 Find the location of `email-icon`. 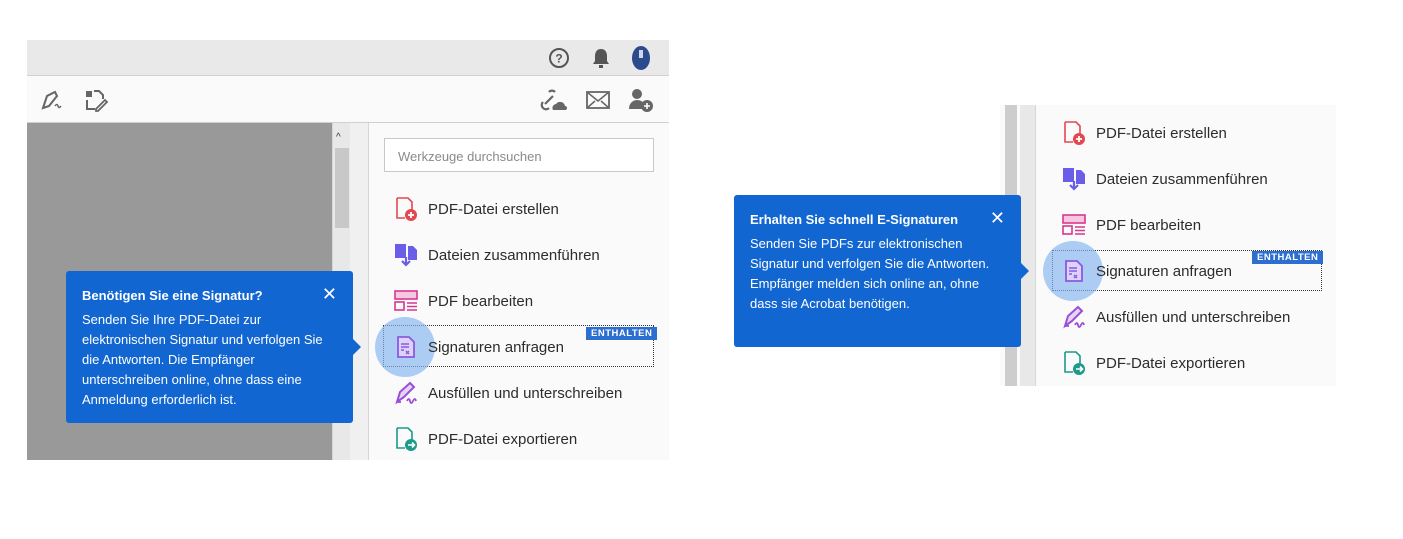

email-icon is located at coordinates (598, 100).